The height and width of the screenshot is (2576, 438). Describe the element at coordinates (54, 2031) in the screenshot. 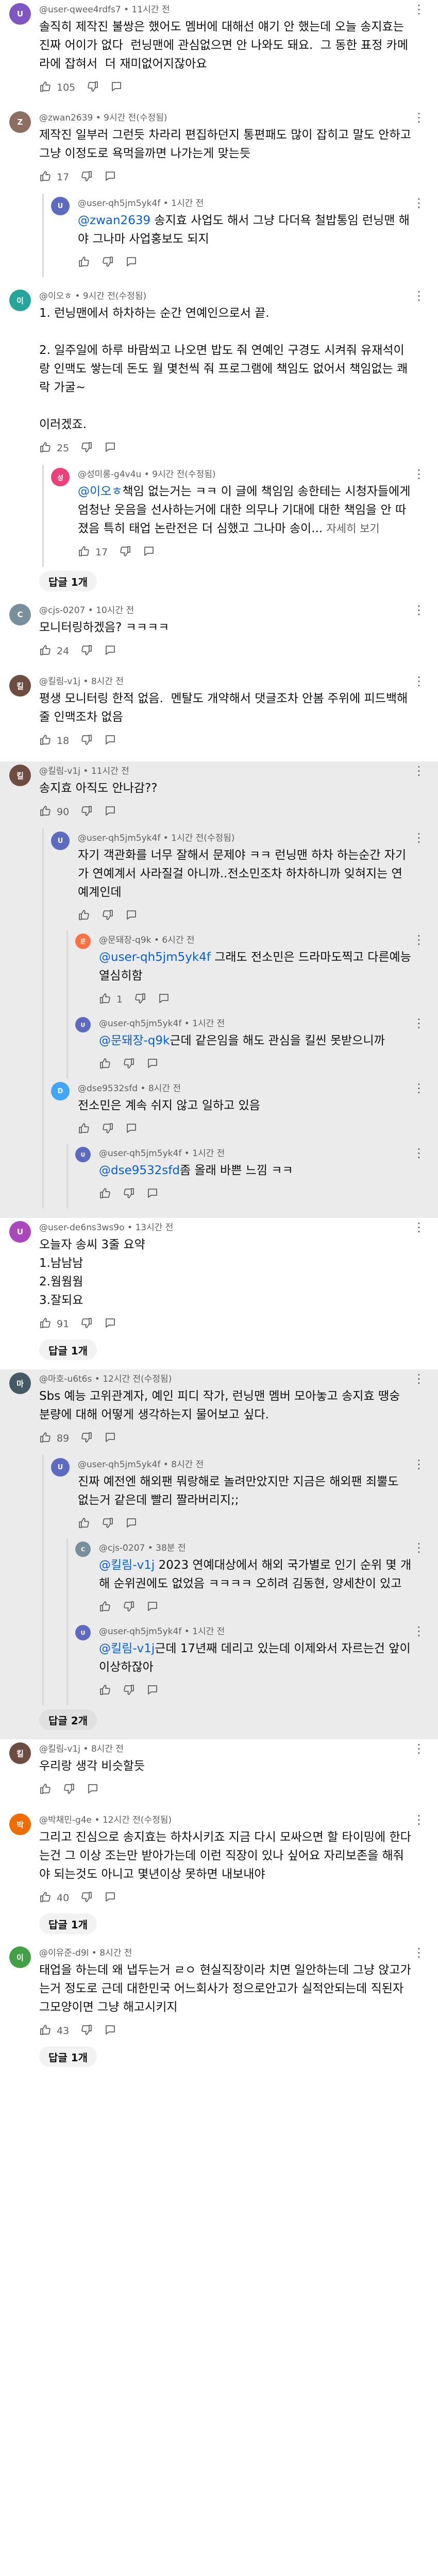

I see `like-button: 43` at that location.